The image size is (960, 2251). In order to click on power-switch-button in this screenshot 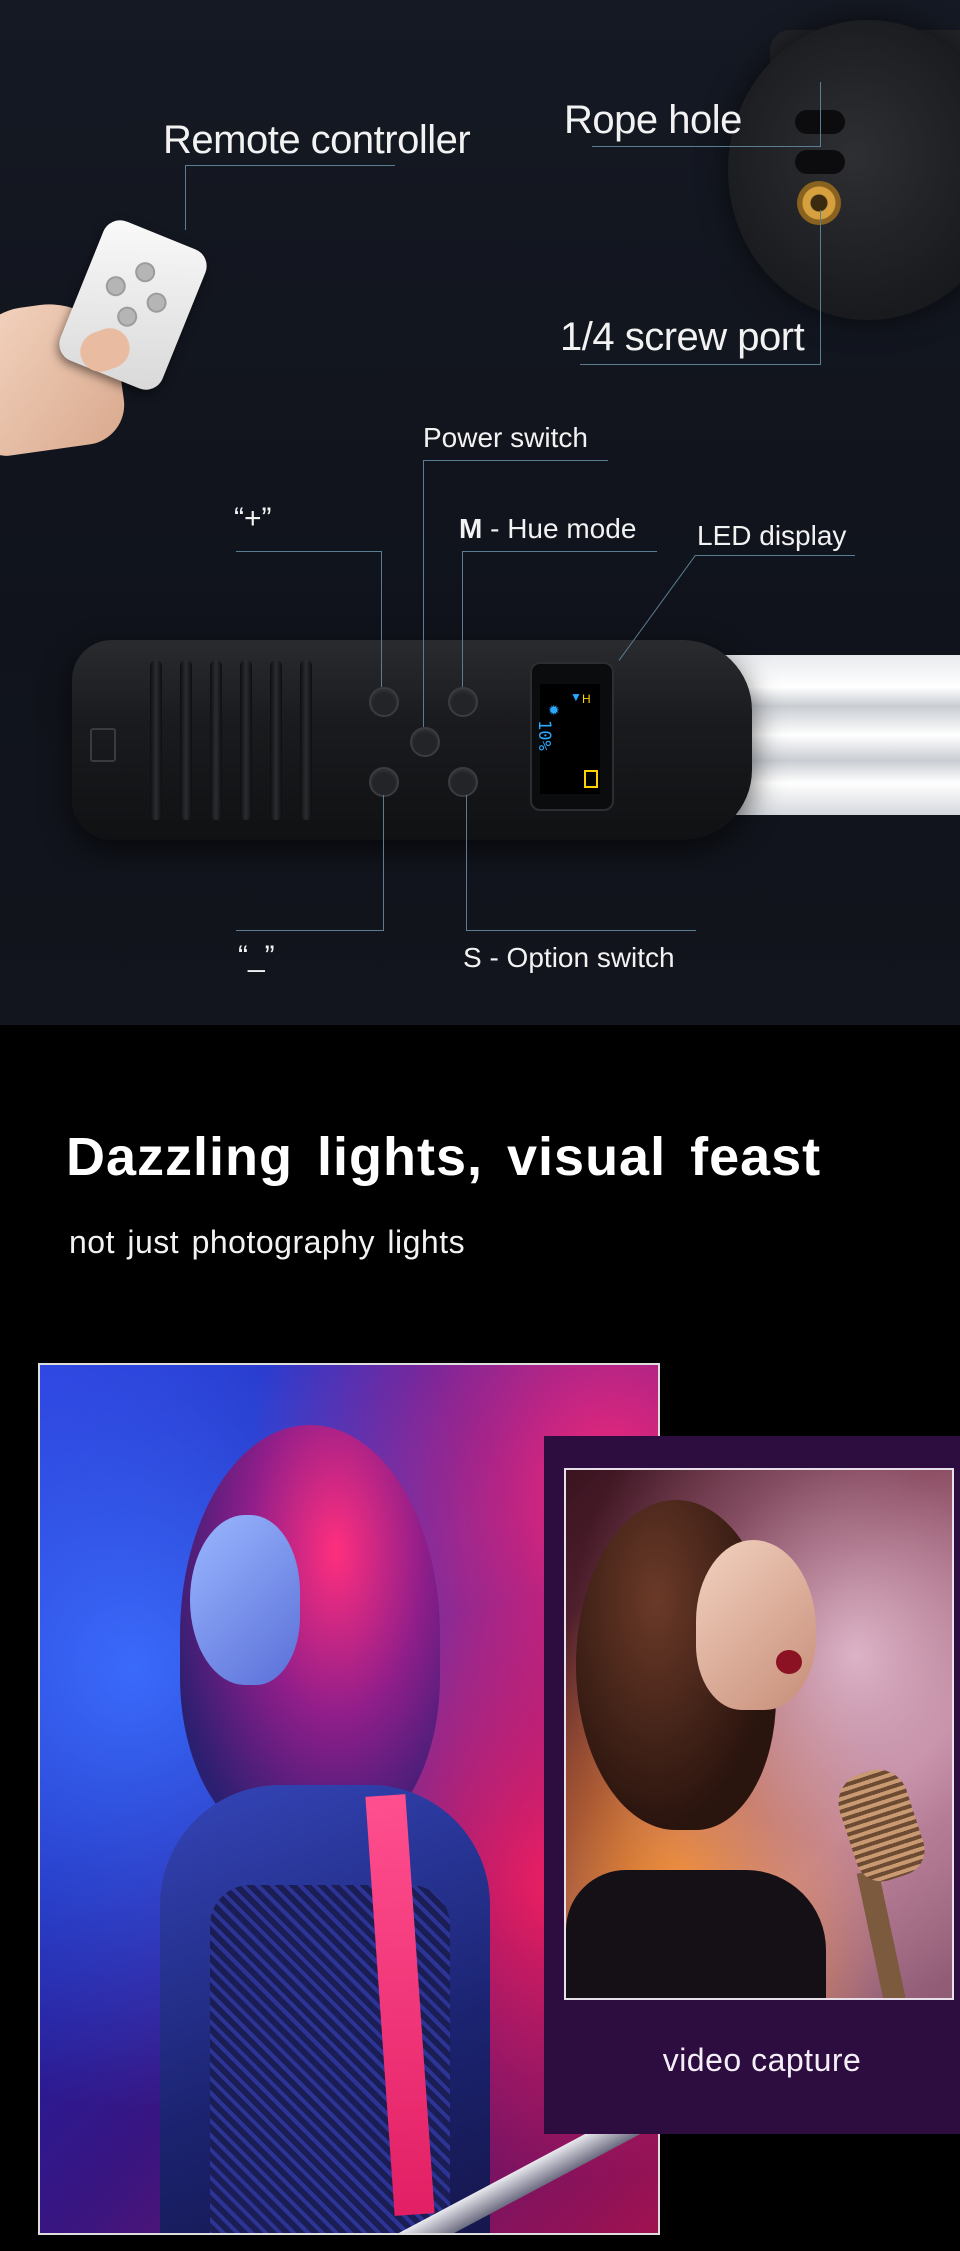, I will do `click(425, 742)`.